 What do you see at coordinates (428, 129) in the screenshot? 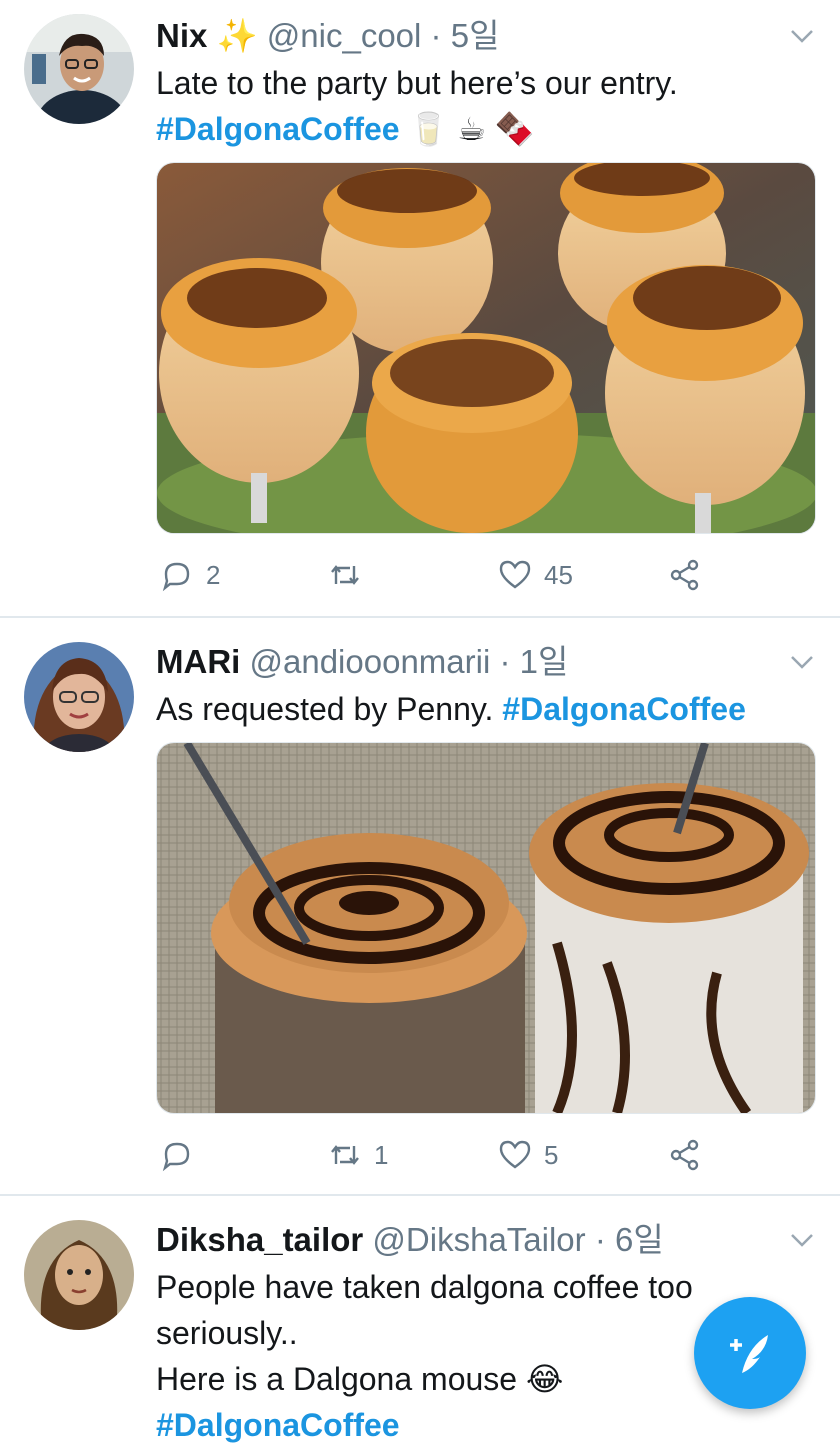
I see `milk-emoji: 🥛` at bounding box center [428, 129].